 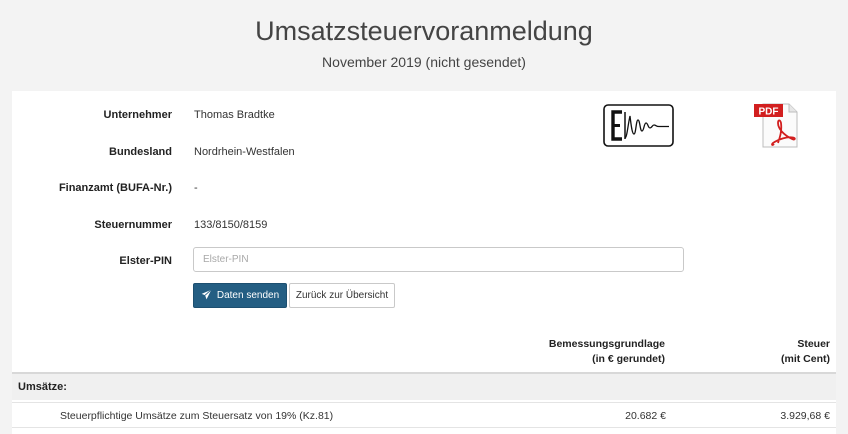 I want to click on paper-plane-icon, so click(x=206, y=295).